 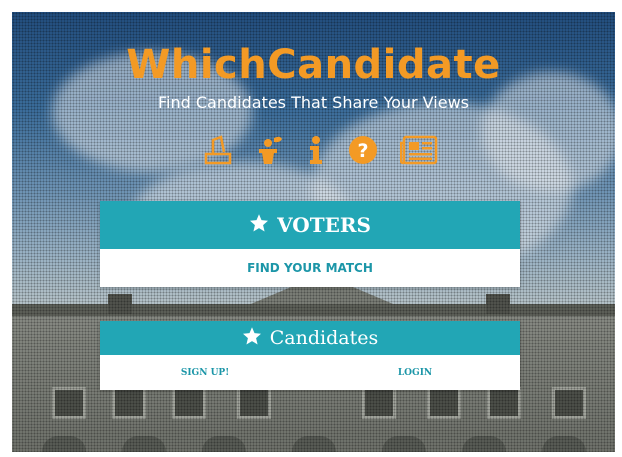 I want to click on ballot-box-icon, so click(x=218, y=150).